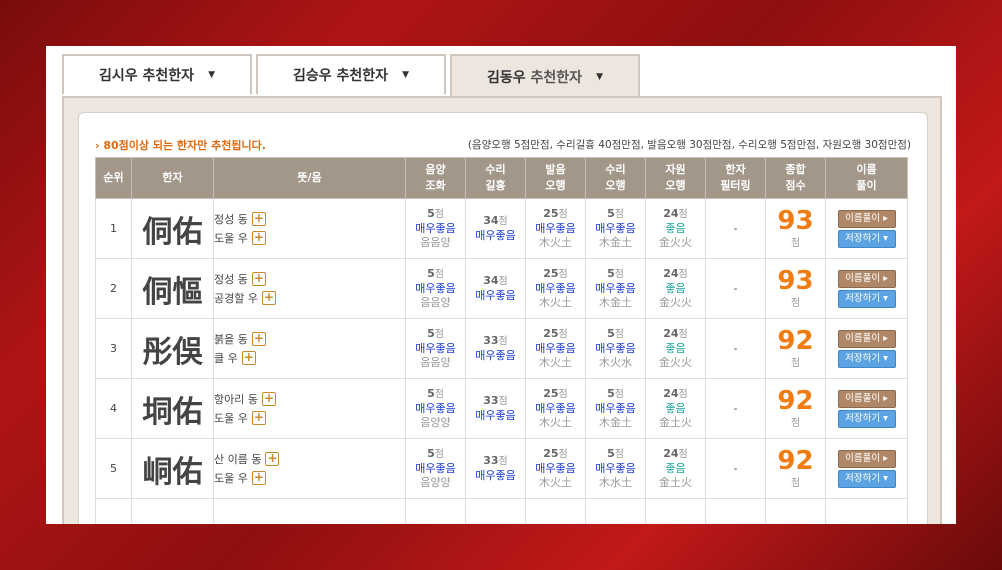 The image size is (1002, 570). What do you see at coordinates (735, 228) in the screenshot?
I see `filter-cell: -` at bounding box center [735, 228].